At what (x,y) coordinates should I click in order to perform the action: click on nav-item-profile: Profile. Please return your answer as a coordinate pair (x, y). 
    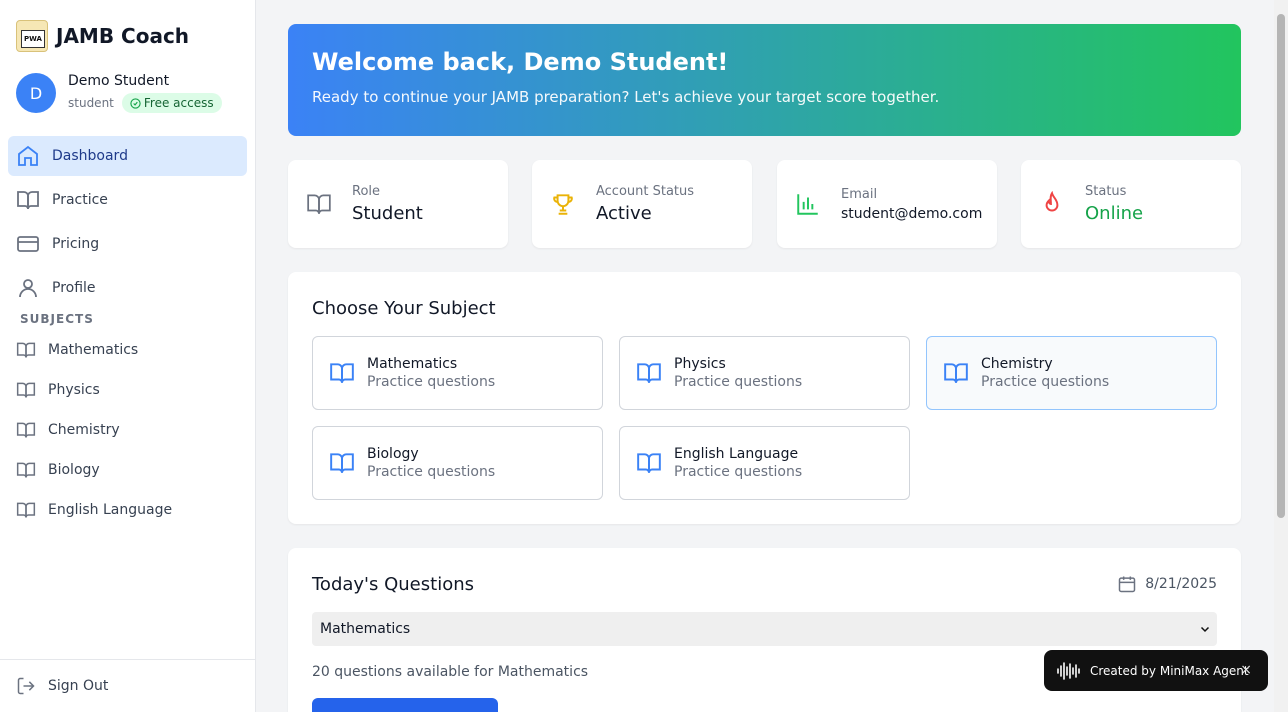
    Looking at the image, I should click on (127, 288).